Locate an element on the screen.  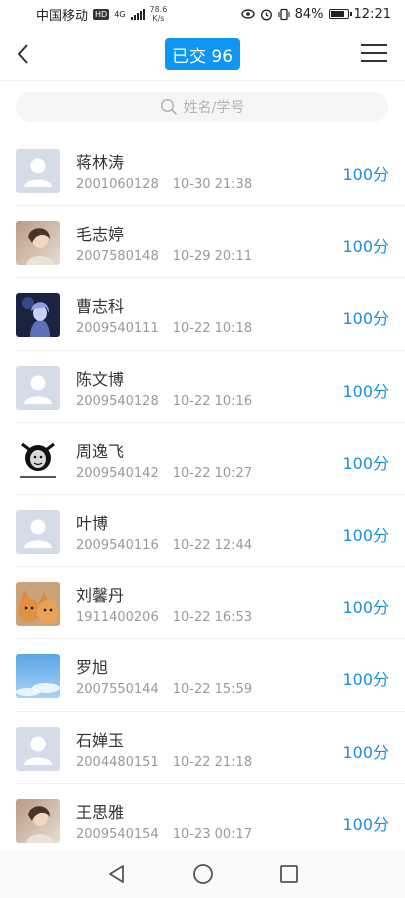
submit-time: 10-22 10:27 is located at coordinates (212, 473).